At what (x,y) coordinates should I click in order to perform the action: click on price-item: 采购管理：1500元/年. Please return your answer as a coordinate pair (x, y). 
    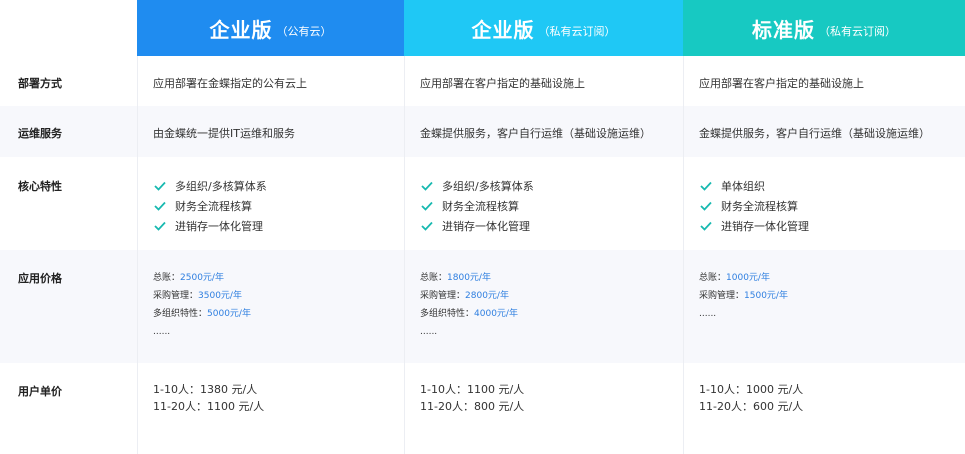
    Looking at the image, I should click on (743, 296).